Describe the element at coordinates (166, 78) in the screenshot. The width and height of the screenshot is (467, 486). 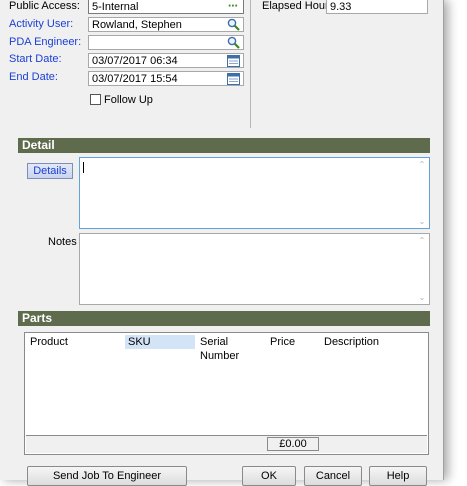
I see `end-date-field: 03/07/2017 15:54` at that location.